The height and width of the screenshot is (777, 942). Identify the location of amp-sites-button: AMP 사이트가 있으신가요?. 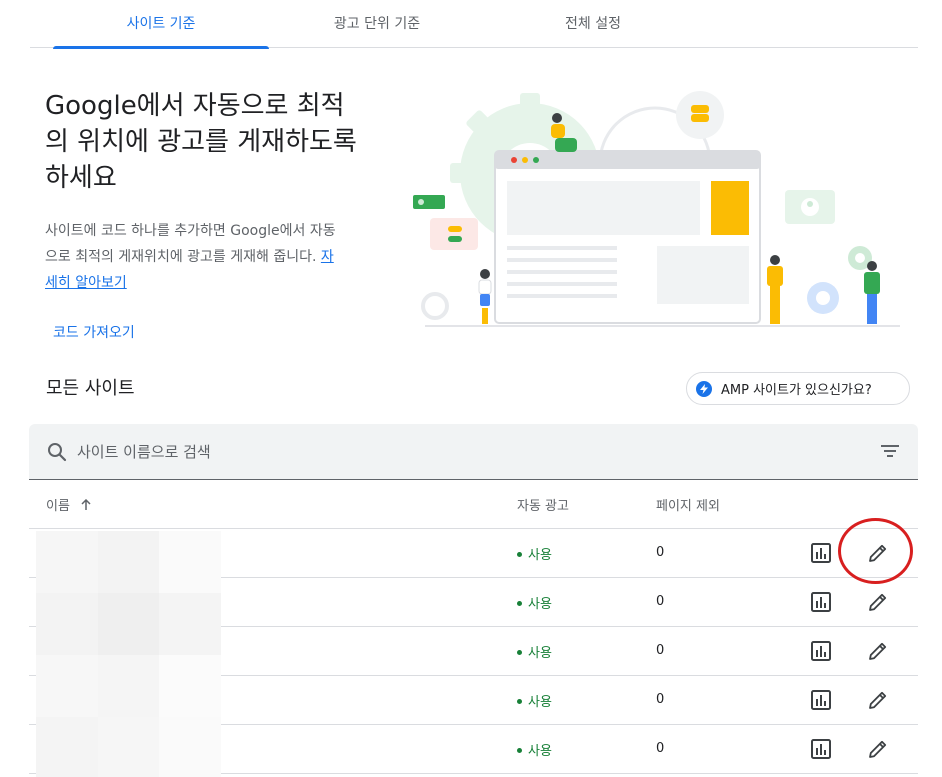
(798, 388).